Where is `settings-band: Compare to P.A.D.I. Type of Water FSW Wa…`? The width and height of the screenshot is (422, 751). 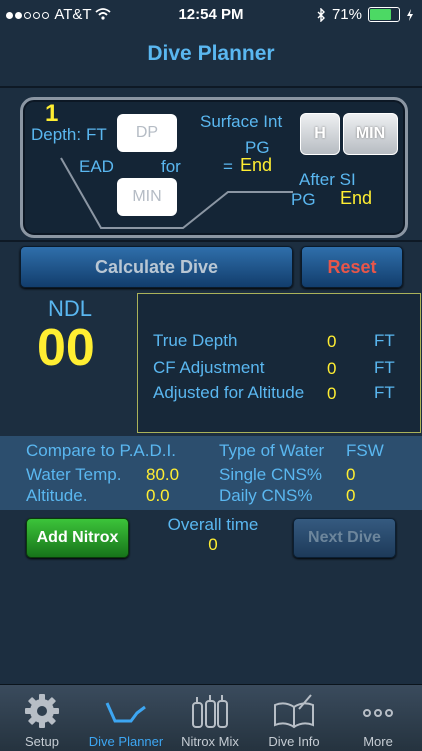 settings-band: Compare to P.A.D.I. Type of Water FSW Wa… is located at coordinates (211, 473).